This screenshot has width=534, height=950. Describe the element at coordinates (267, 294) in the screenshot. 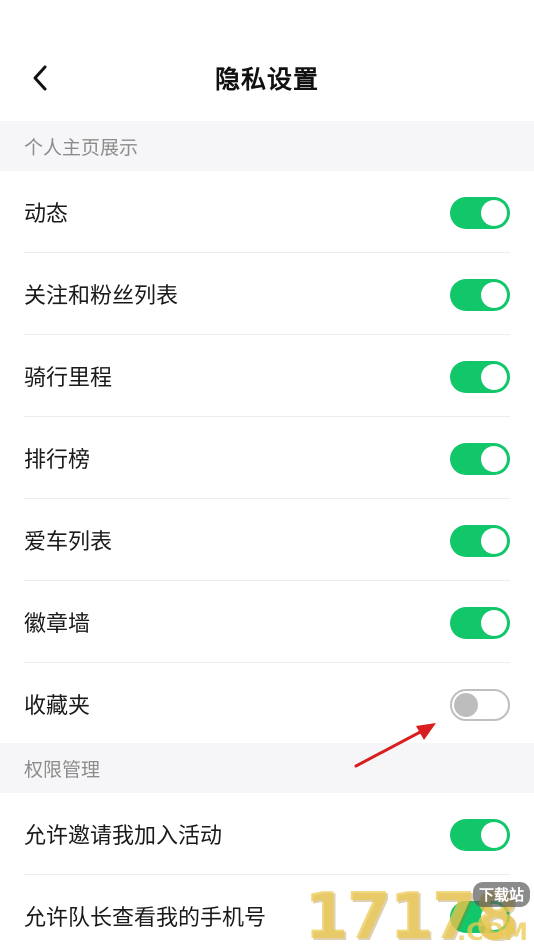

I see `setting-row-follow-fans: 关注和粉丝列表` at that location.